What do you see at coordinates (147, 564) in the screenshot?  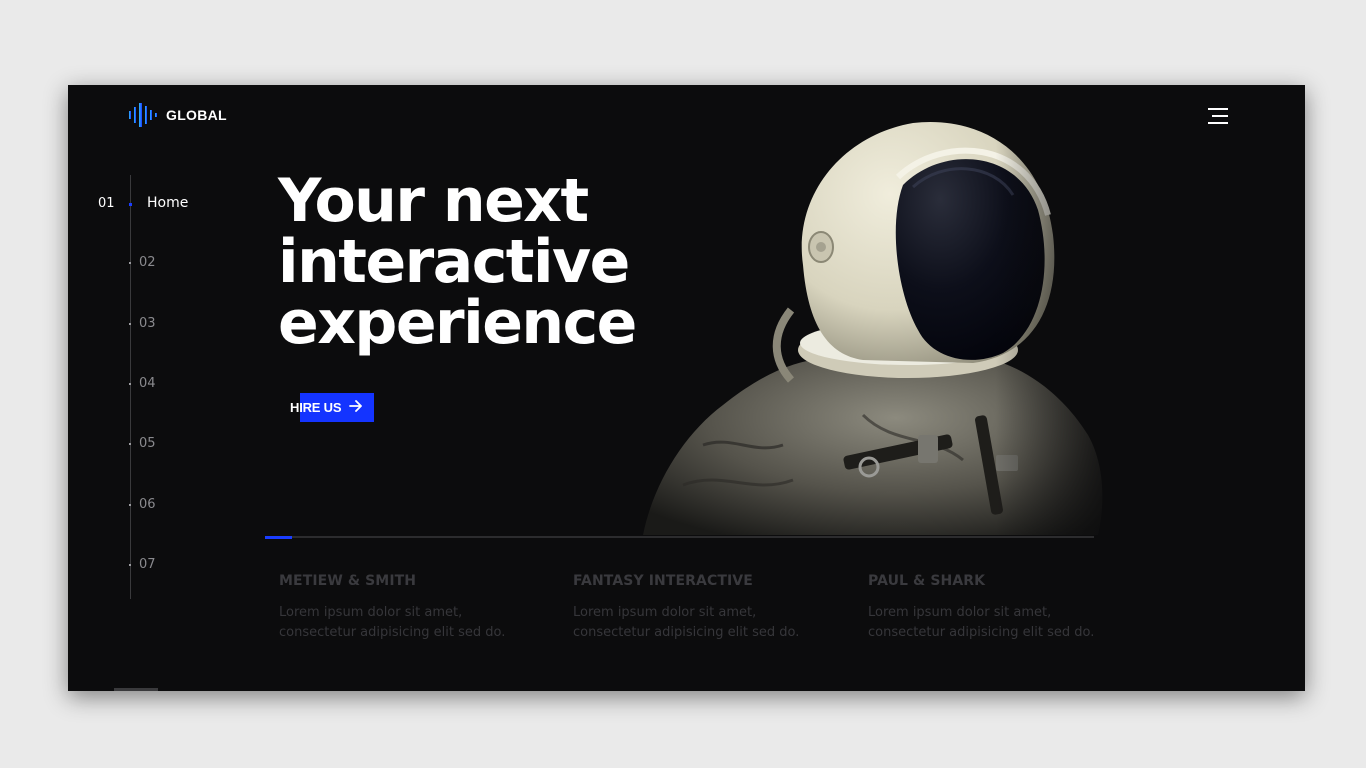 I see `nav-number: 07` at bounding box center [147, 564].